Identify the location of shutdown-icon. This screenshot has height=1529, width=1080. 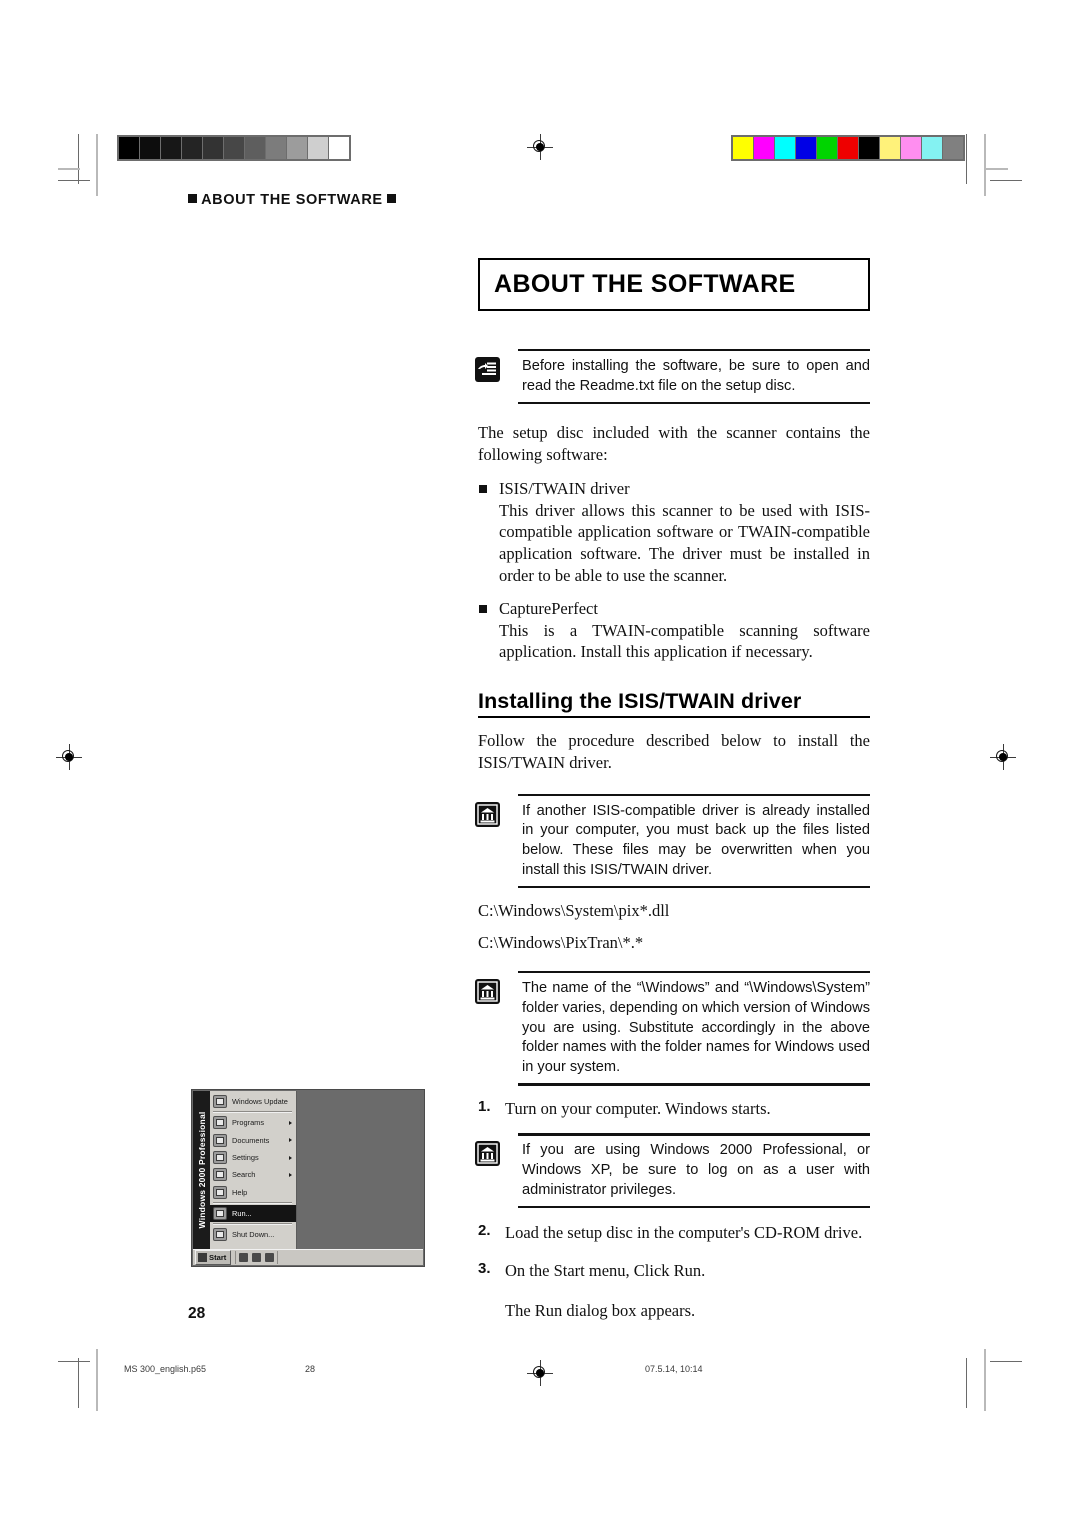
(220, 1235).